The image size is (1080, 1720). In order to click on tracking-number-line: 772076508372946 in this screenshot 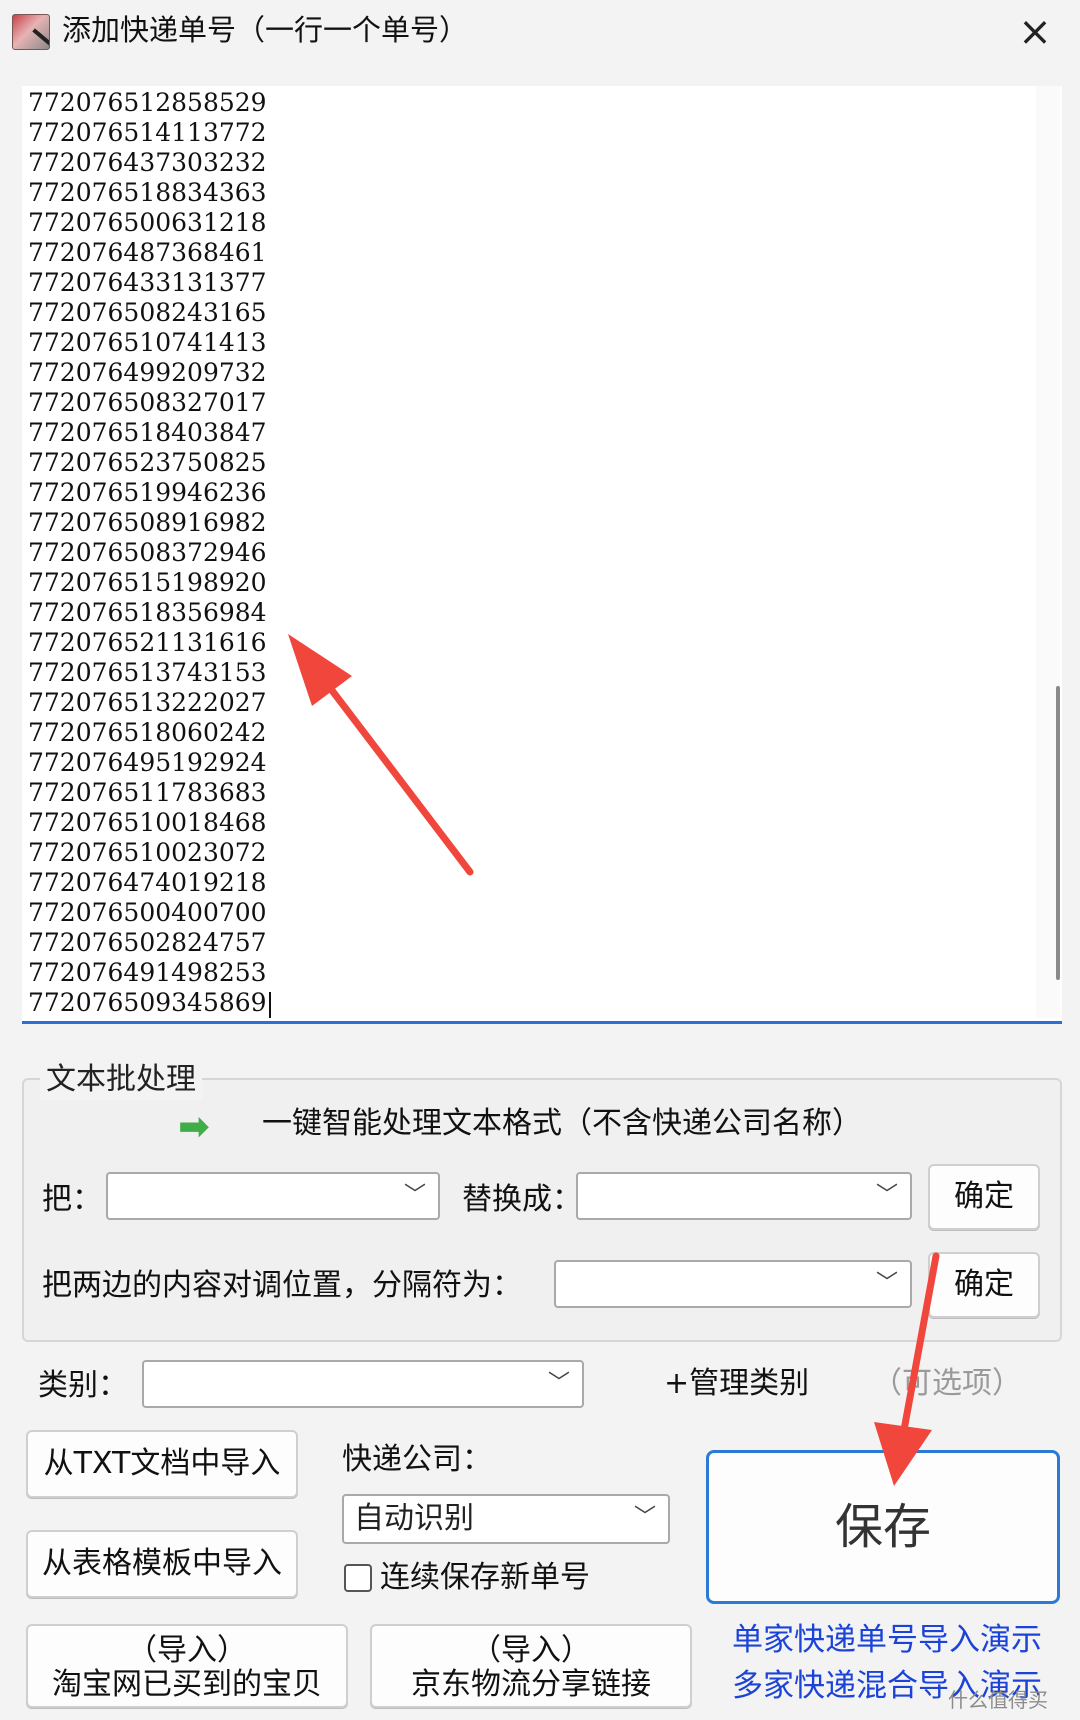, I will do `click(147, 552)`.